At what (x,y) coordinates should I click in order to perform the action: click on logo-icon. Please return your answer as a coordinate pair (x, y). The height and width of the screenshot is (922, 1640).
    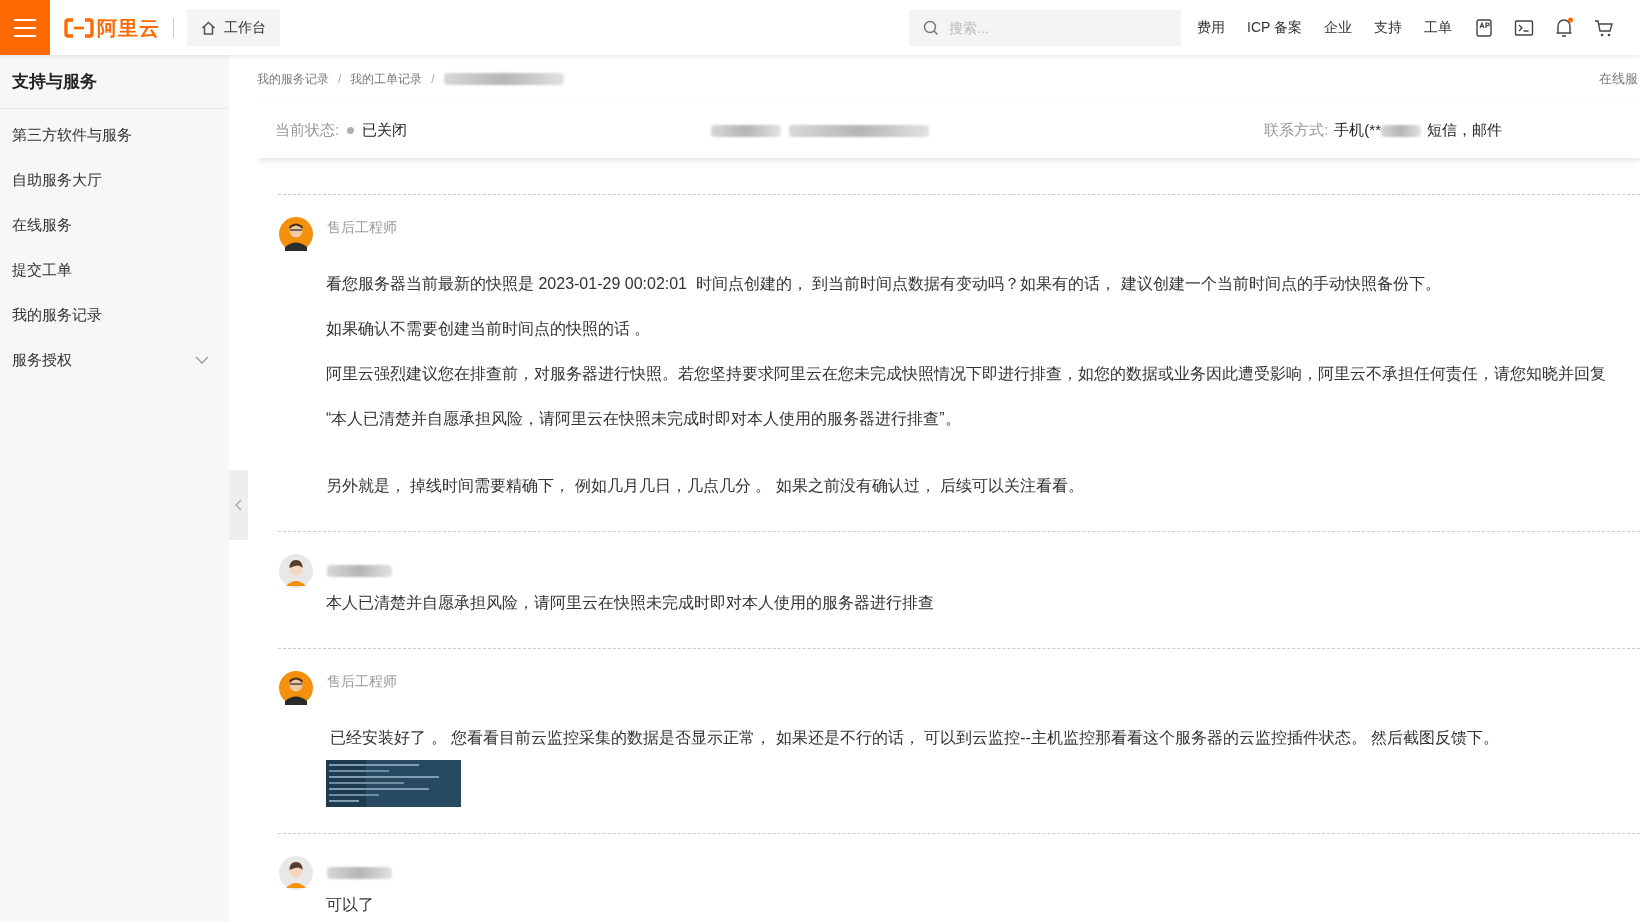
    Looking at the image, I should click on (79, 27).